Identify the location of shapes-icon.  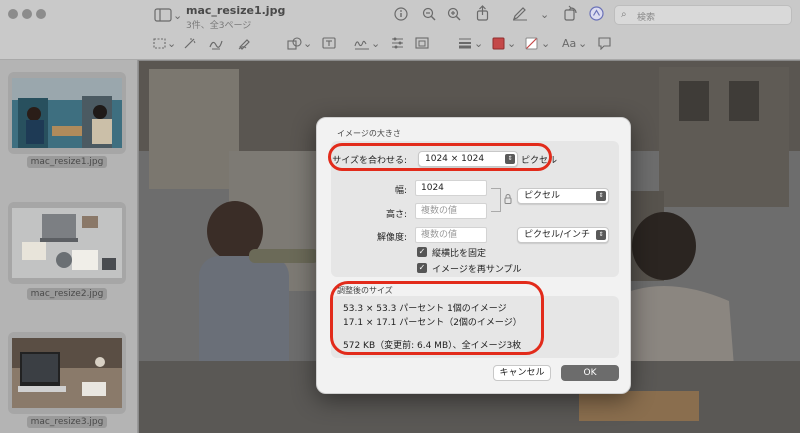
(294, 45).